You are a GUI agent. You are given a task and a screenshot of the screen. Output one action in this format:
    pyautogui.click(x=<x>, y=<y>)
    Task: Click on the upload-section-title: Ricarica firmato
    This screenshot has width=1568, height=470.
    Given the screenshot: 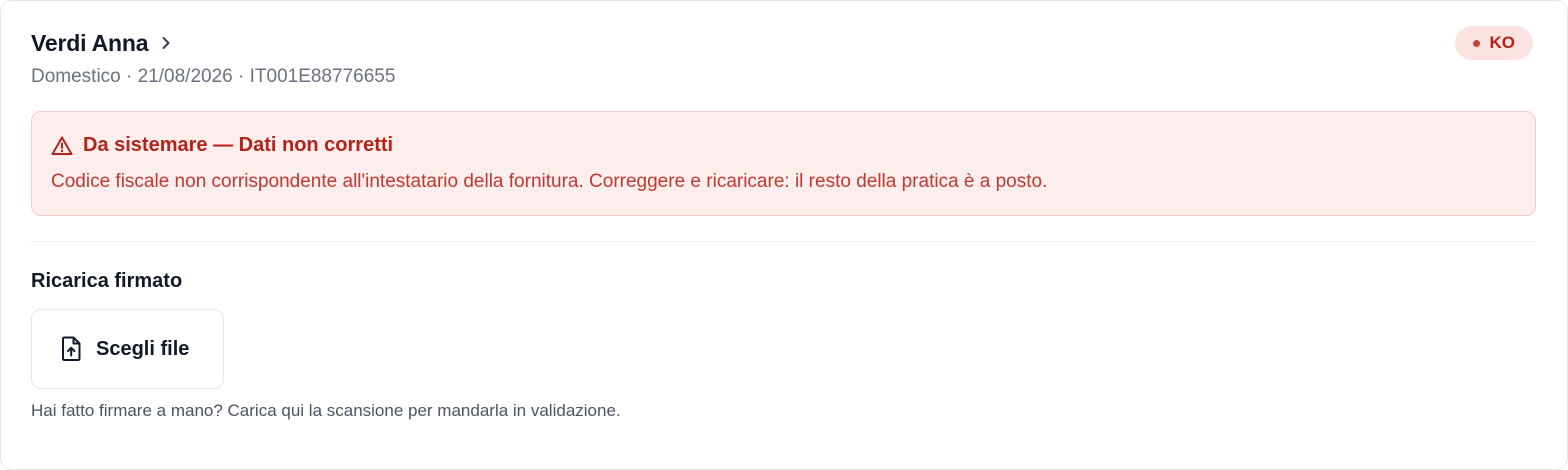 What is the action you would take?
    pyautogui.click(x=107, y=281)
    